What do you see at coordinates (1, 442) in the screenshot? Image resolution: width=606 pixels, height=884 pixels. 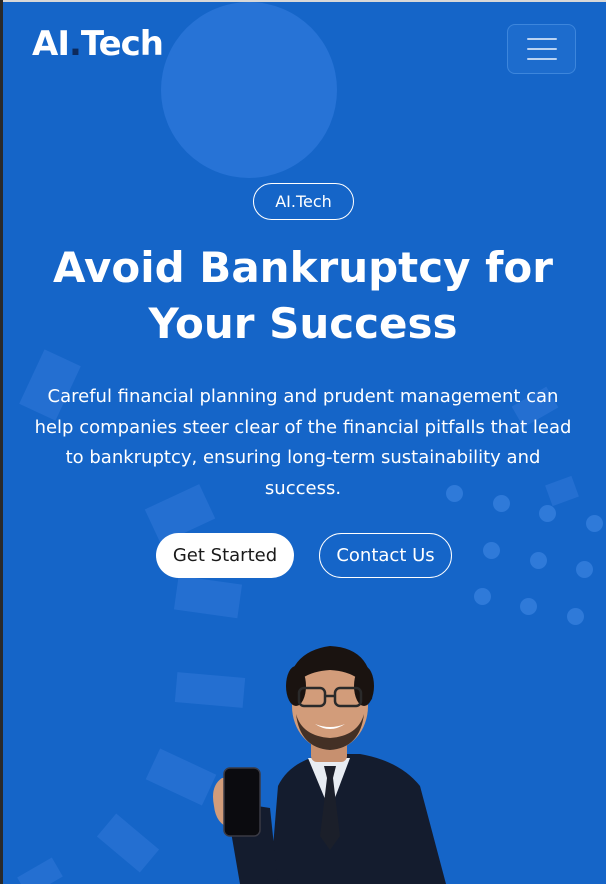 I see `window-left-edge` at bounding box center [1, 442].